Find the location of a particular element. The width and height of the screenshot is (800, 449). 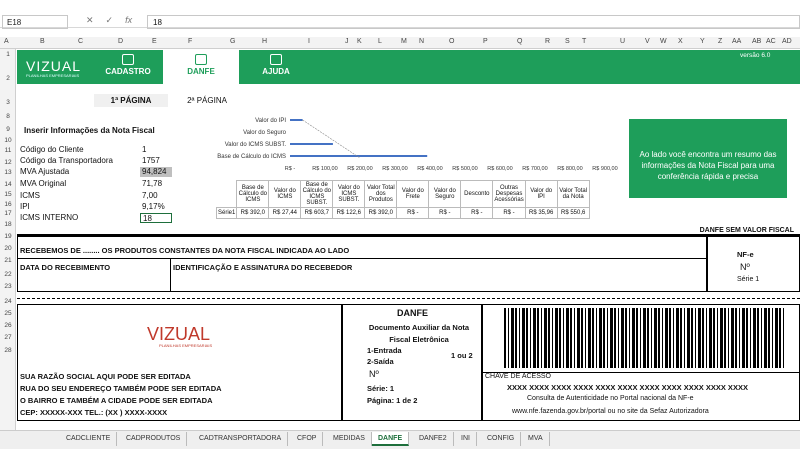

summary-header-cell: Valor do Seguro is located at coordinates (445, 194).